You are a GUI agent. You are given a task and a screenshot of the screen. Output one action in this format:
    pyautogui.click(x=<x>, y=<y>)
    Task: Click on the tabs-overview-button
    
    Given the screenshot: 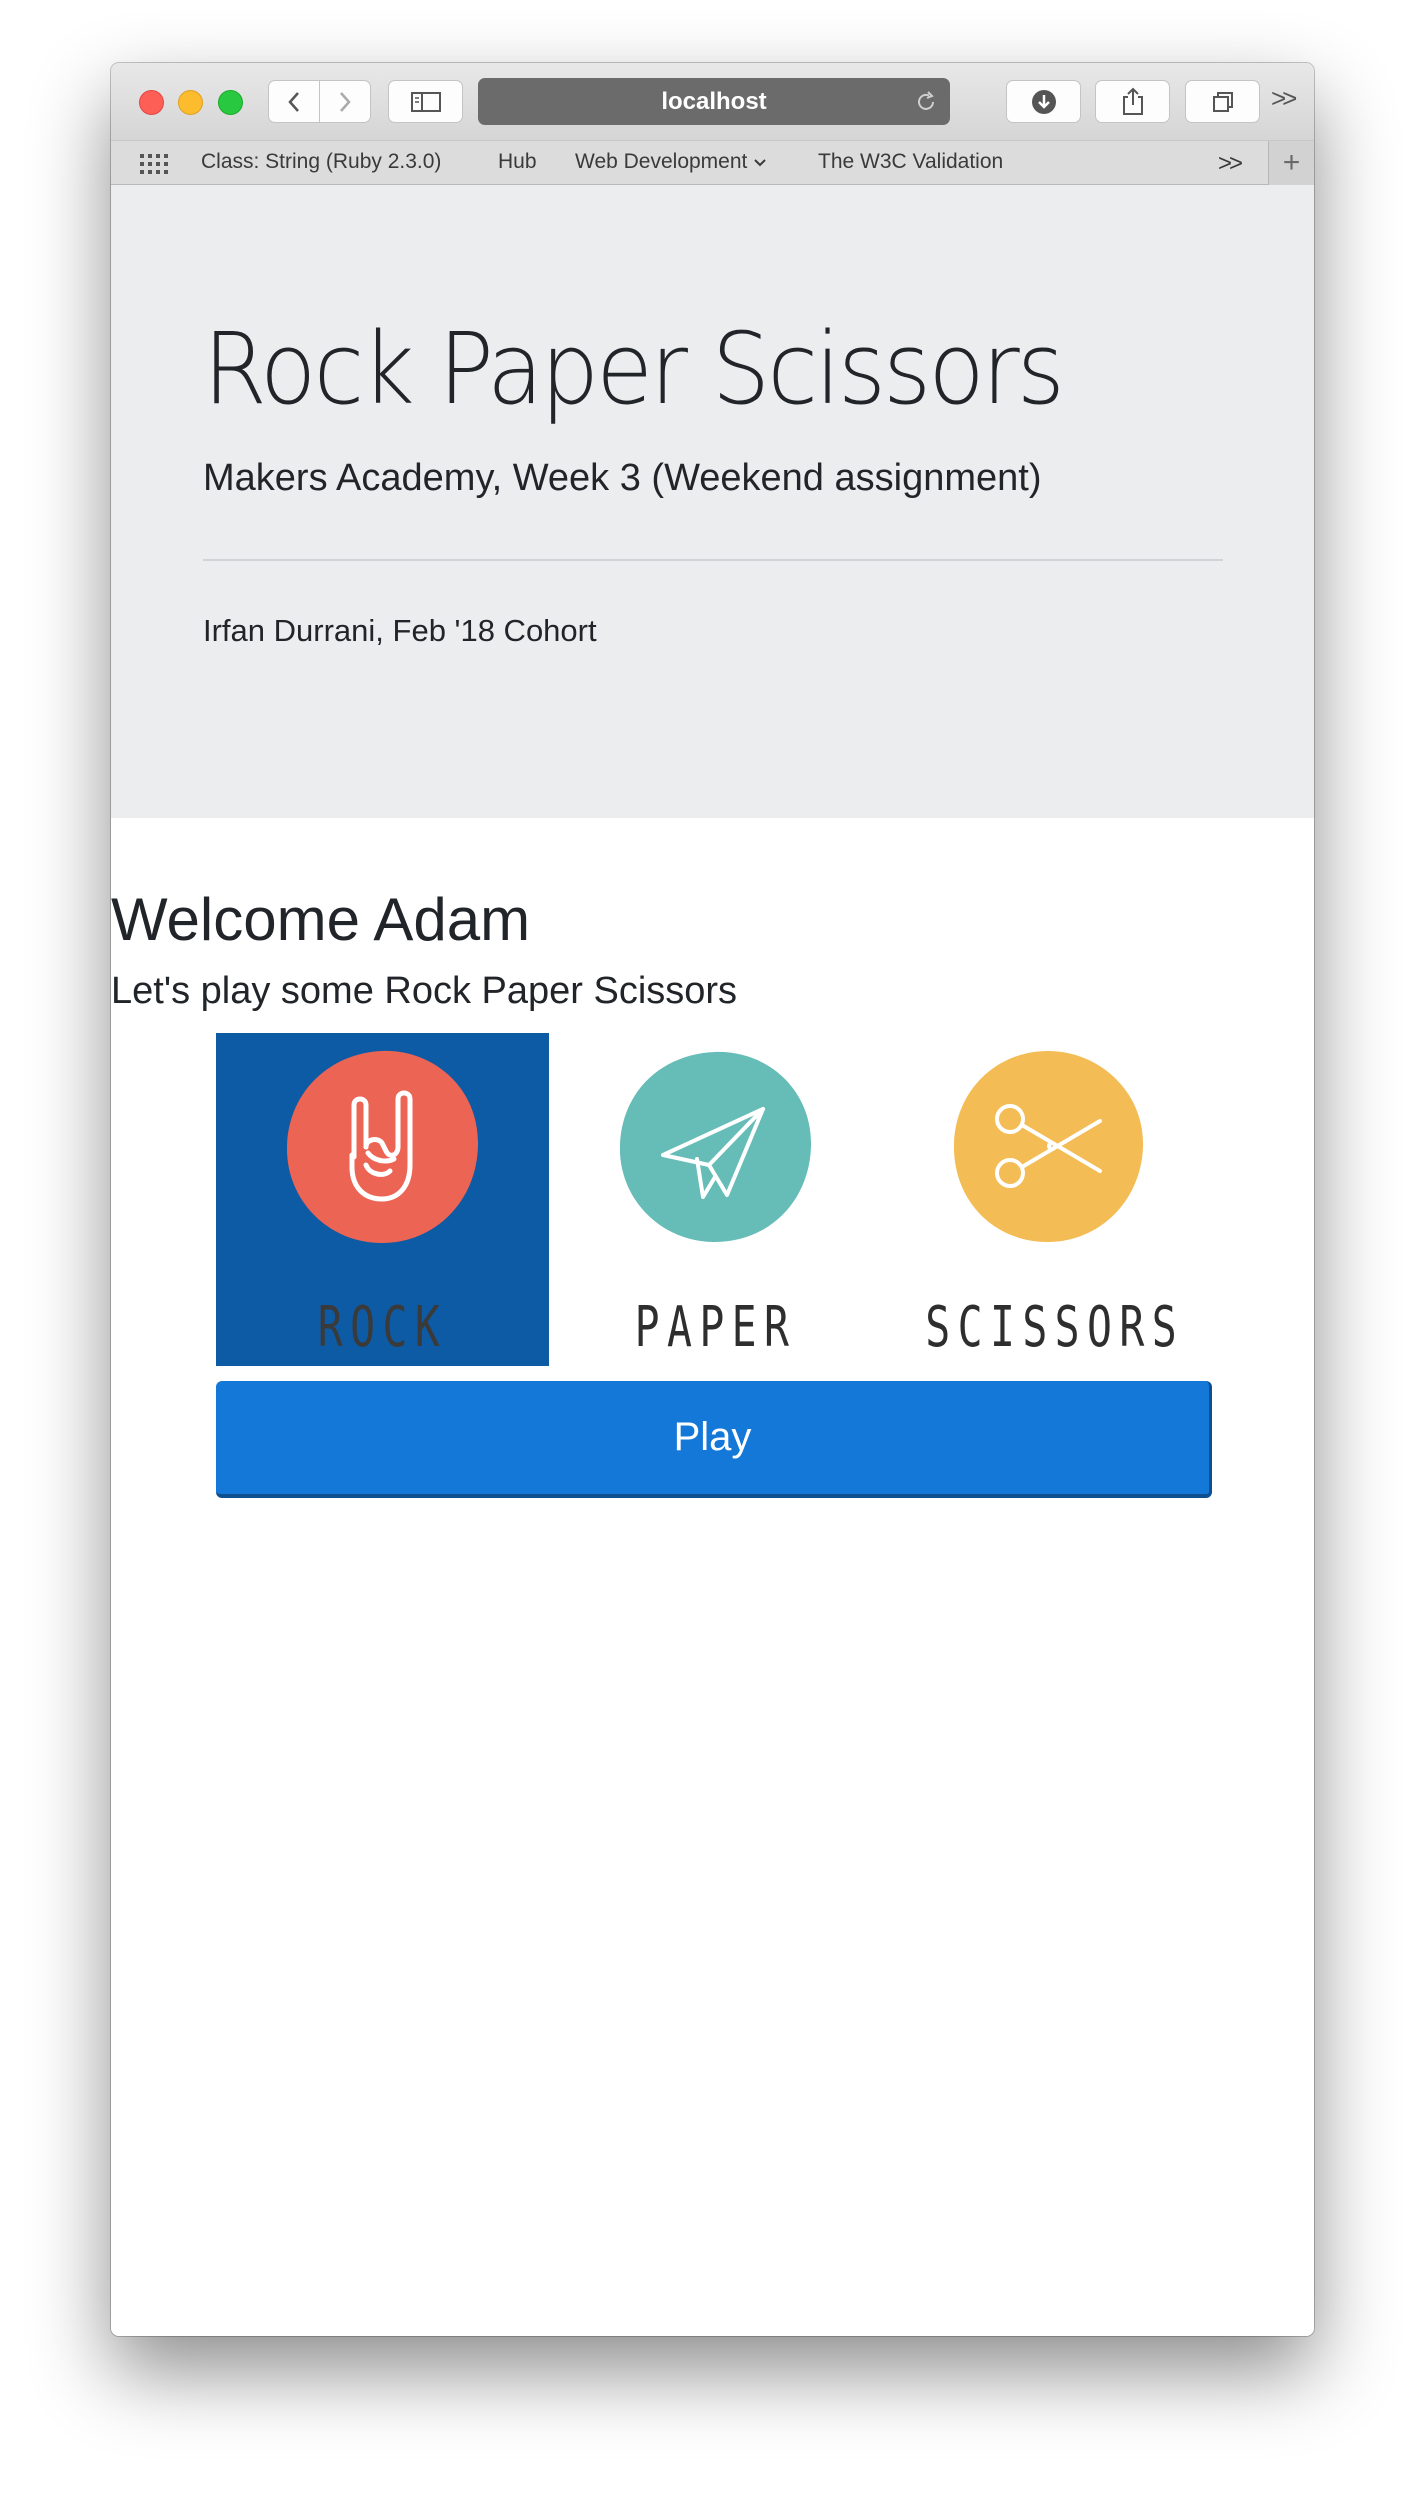 What is the action you would take?
    pyautogui.click(x=1222, y=101)
    